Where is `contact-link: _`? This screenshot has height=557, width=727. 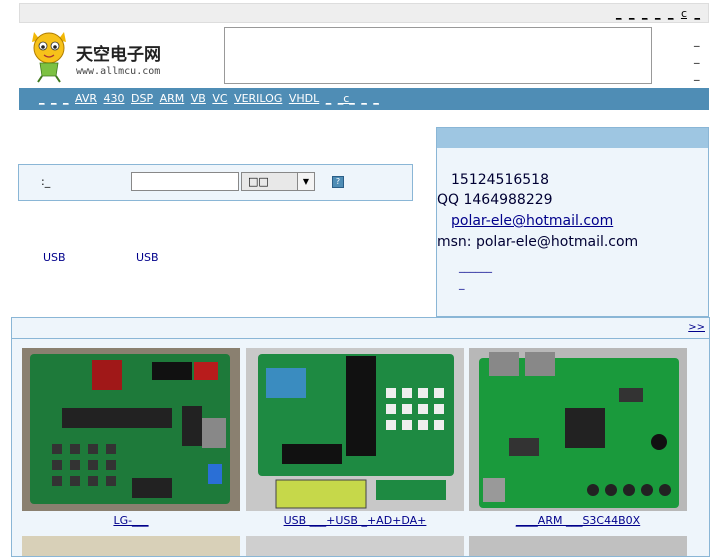 contact-link: _ is located at coordinates (475, 285).